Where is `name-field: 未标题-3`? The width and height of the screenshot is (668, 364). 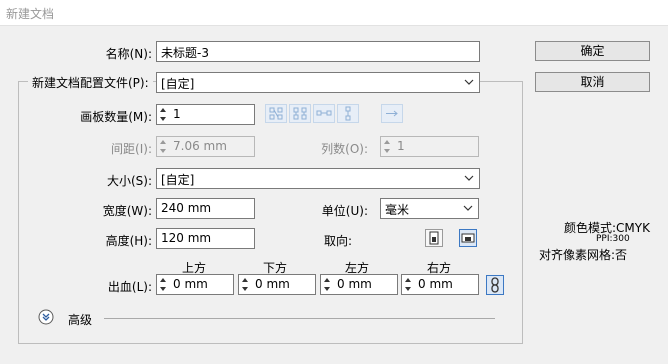 name-field: 未标题-3 is located at coordinates (318, 51).